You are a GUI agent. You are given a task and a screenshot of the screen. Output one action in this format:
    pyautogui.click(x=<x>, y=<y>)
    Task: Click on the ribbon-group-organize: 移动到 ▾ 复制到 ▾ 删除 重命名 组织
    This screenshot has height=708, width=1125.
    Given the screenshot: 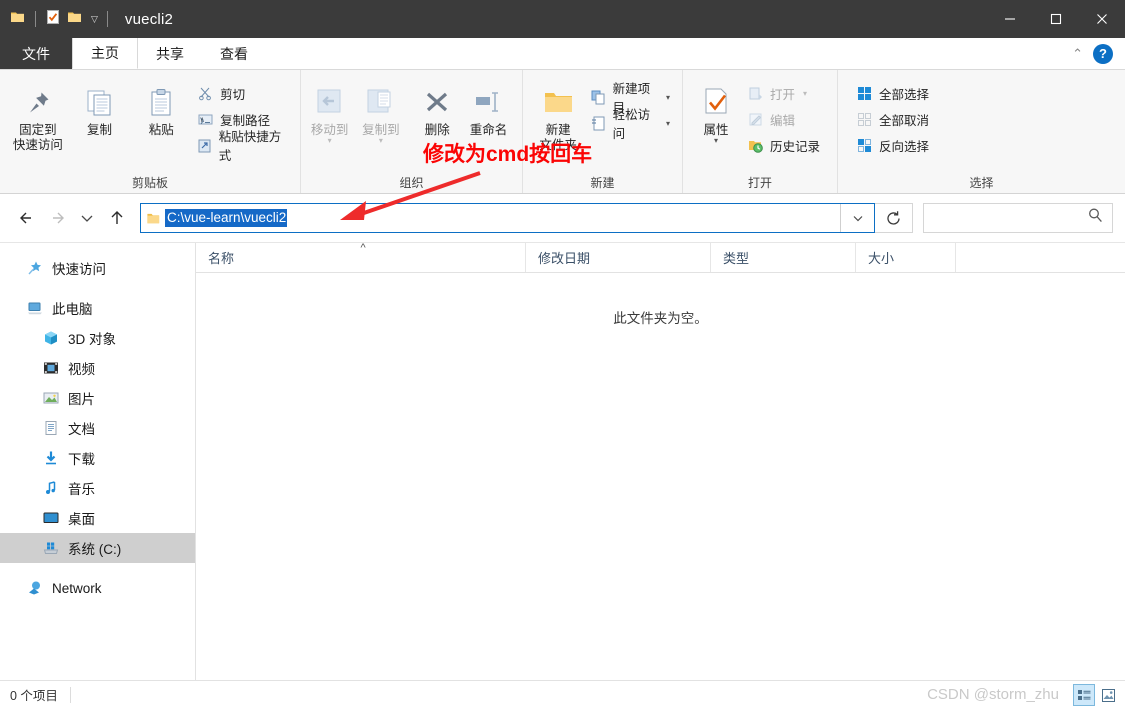 What is the action you would take?
    pyautogui.click(x=411, y=131)
    